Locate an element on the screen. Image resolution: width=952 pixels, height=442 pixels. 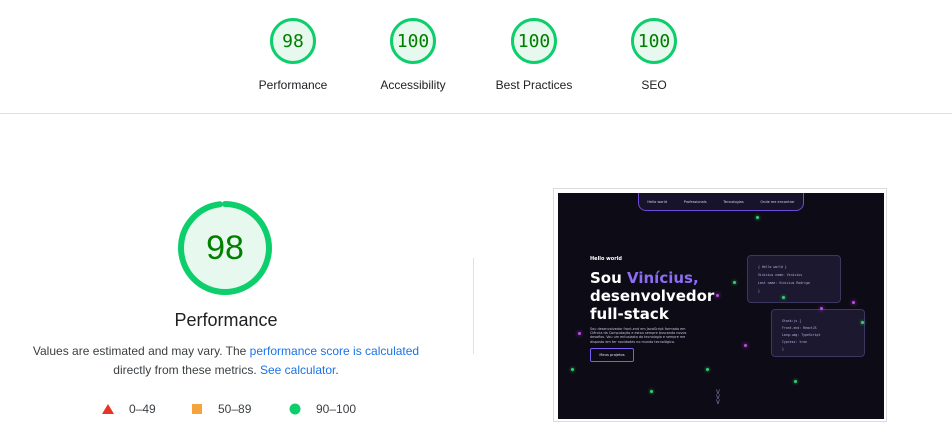
performance-score: 98 is located at coordinates (293, 41).